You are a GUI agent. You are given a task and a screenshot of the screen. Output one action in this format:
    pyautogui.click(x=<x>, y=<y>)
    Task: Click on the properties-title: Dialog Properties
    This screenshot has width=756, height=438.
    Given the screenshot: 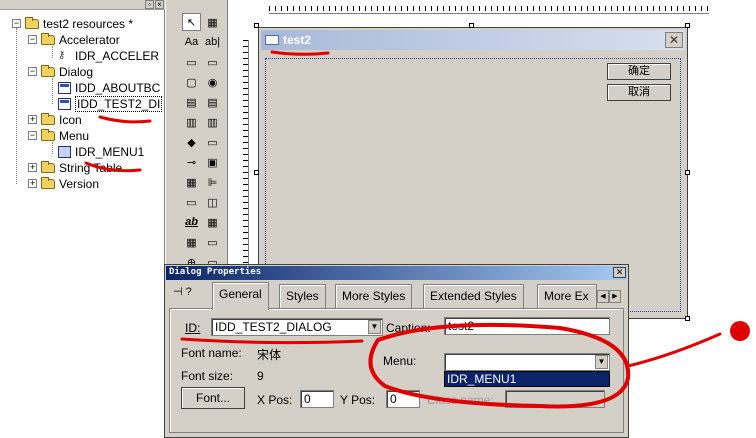 What is the action you would take?
    pyautogui.click(x=215, y=272)
    